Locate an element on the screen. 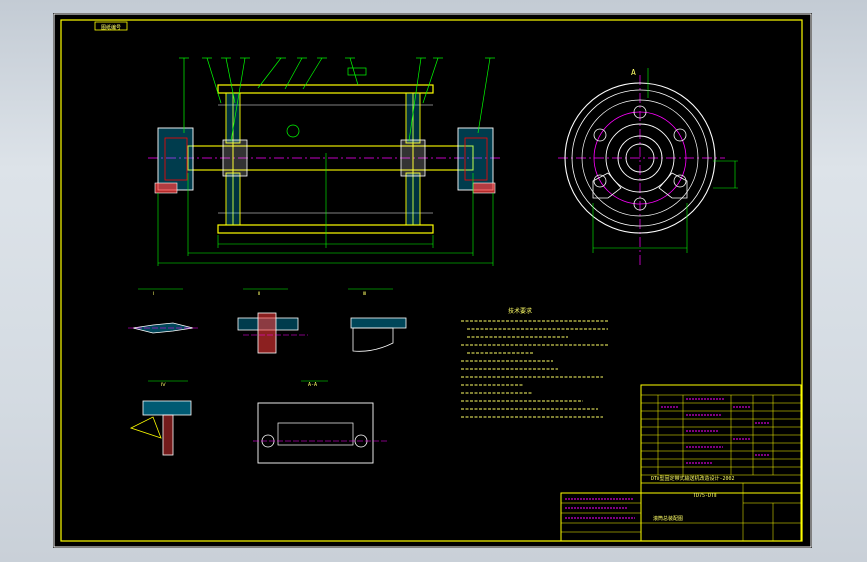 The height and width of the screenshot is (562, 867). title-block-drawing: 滚筒总装配图 is located at coordinates (668, 518).